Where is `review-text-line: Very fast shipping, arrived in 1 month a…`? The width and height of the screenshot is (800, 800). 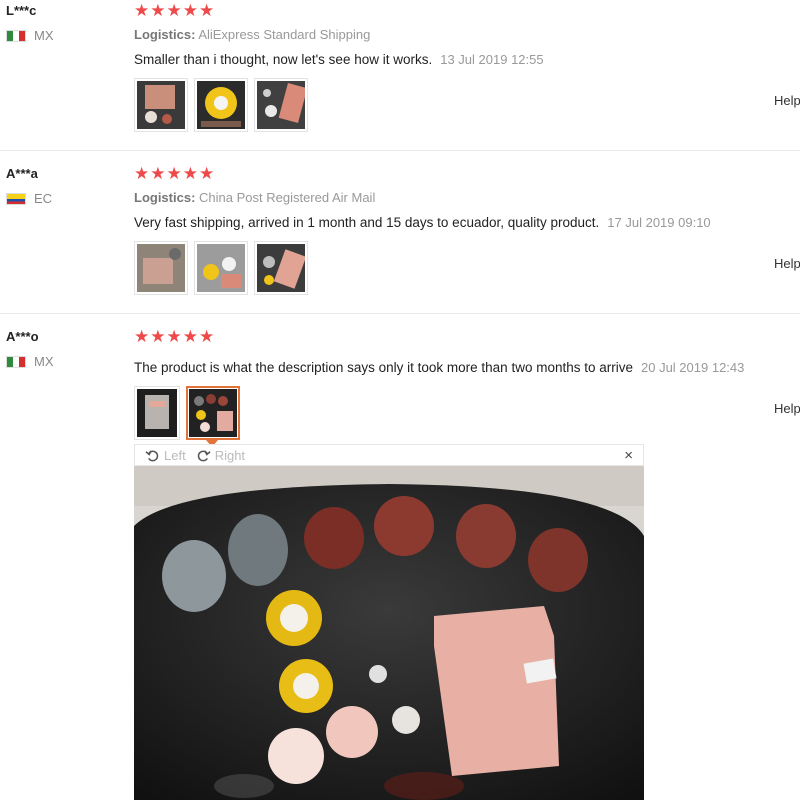 review-text-line: Very fast shipping, arrived in 1 month a… is located at coordinates (422, 222).